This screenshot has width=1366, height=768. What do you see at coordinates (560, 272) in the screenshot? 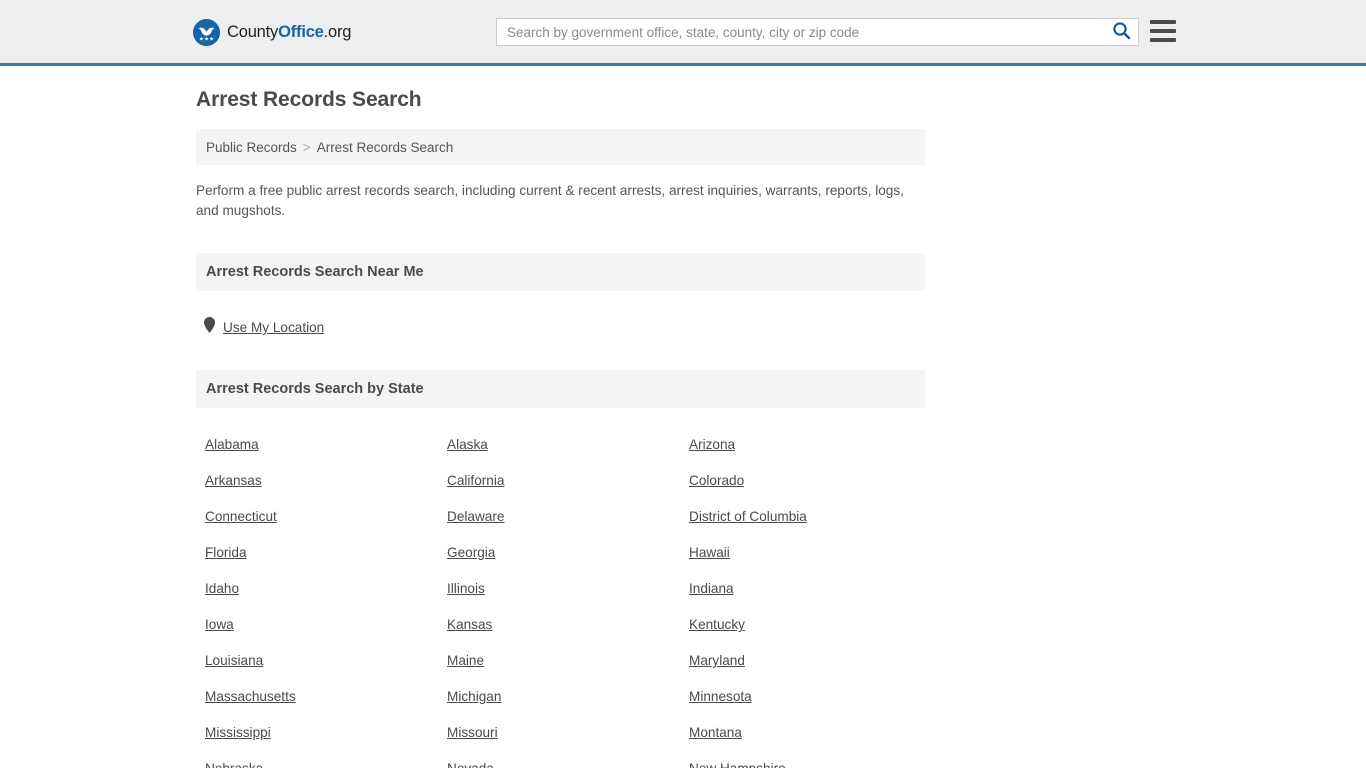
I see `section-header-near-me: Arrest Records Search Near Me` at bounding box center [560, 272].